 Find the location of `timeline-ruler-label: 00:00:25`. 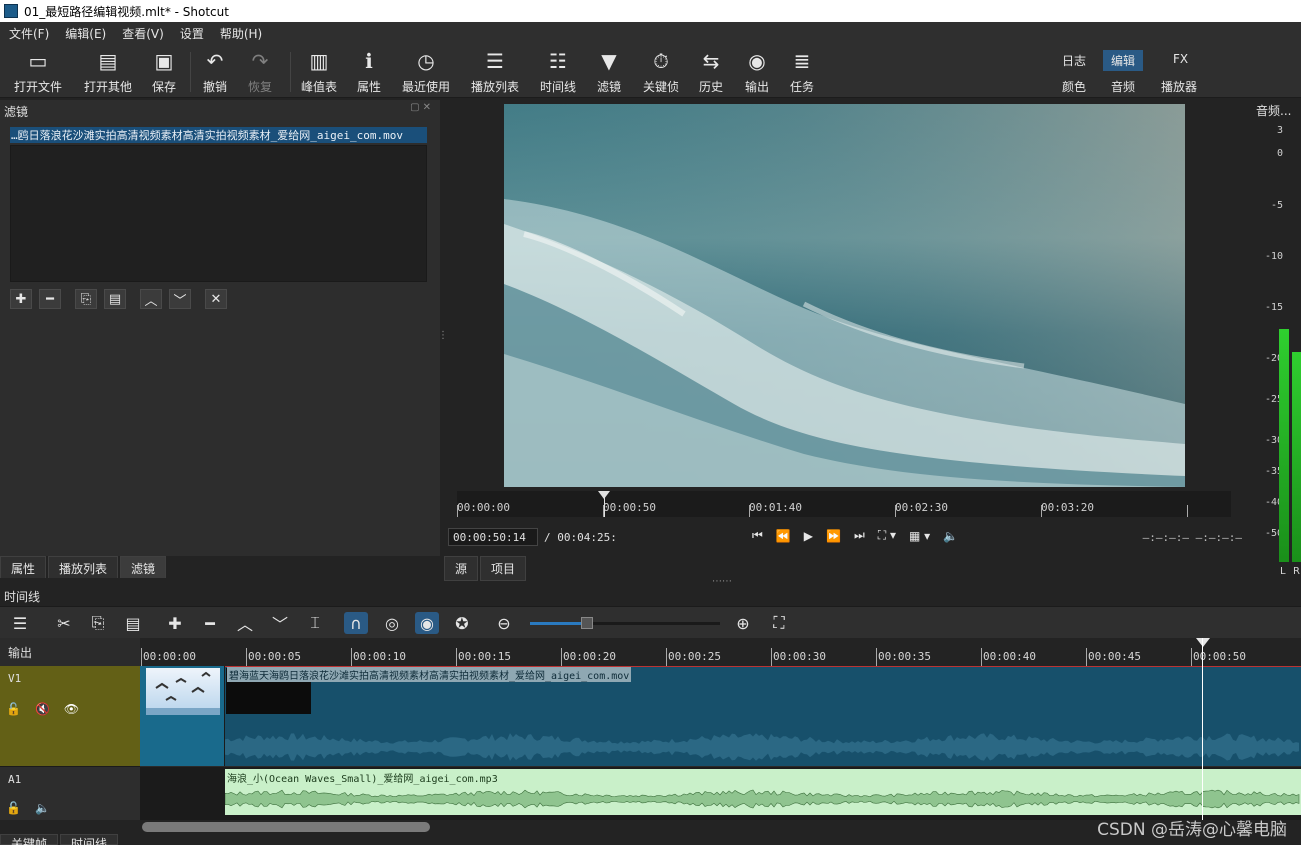

timeline-ruler-label: 00:00:25 is located at coordinates (694, 656).